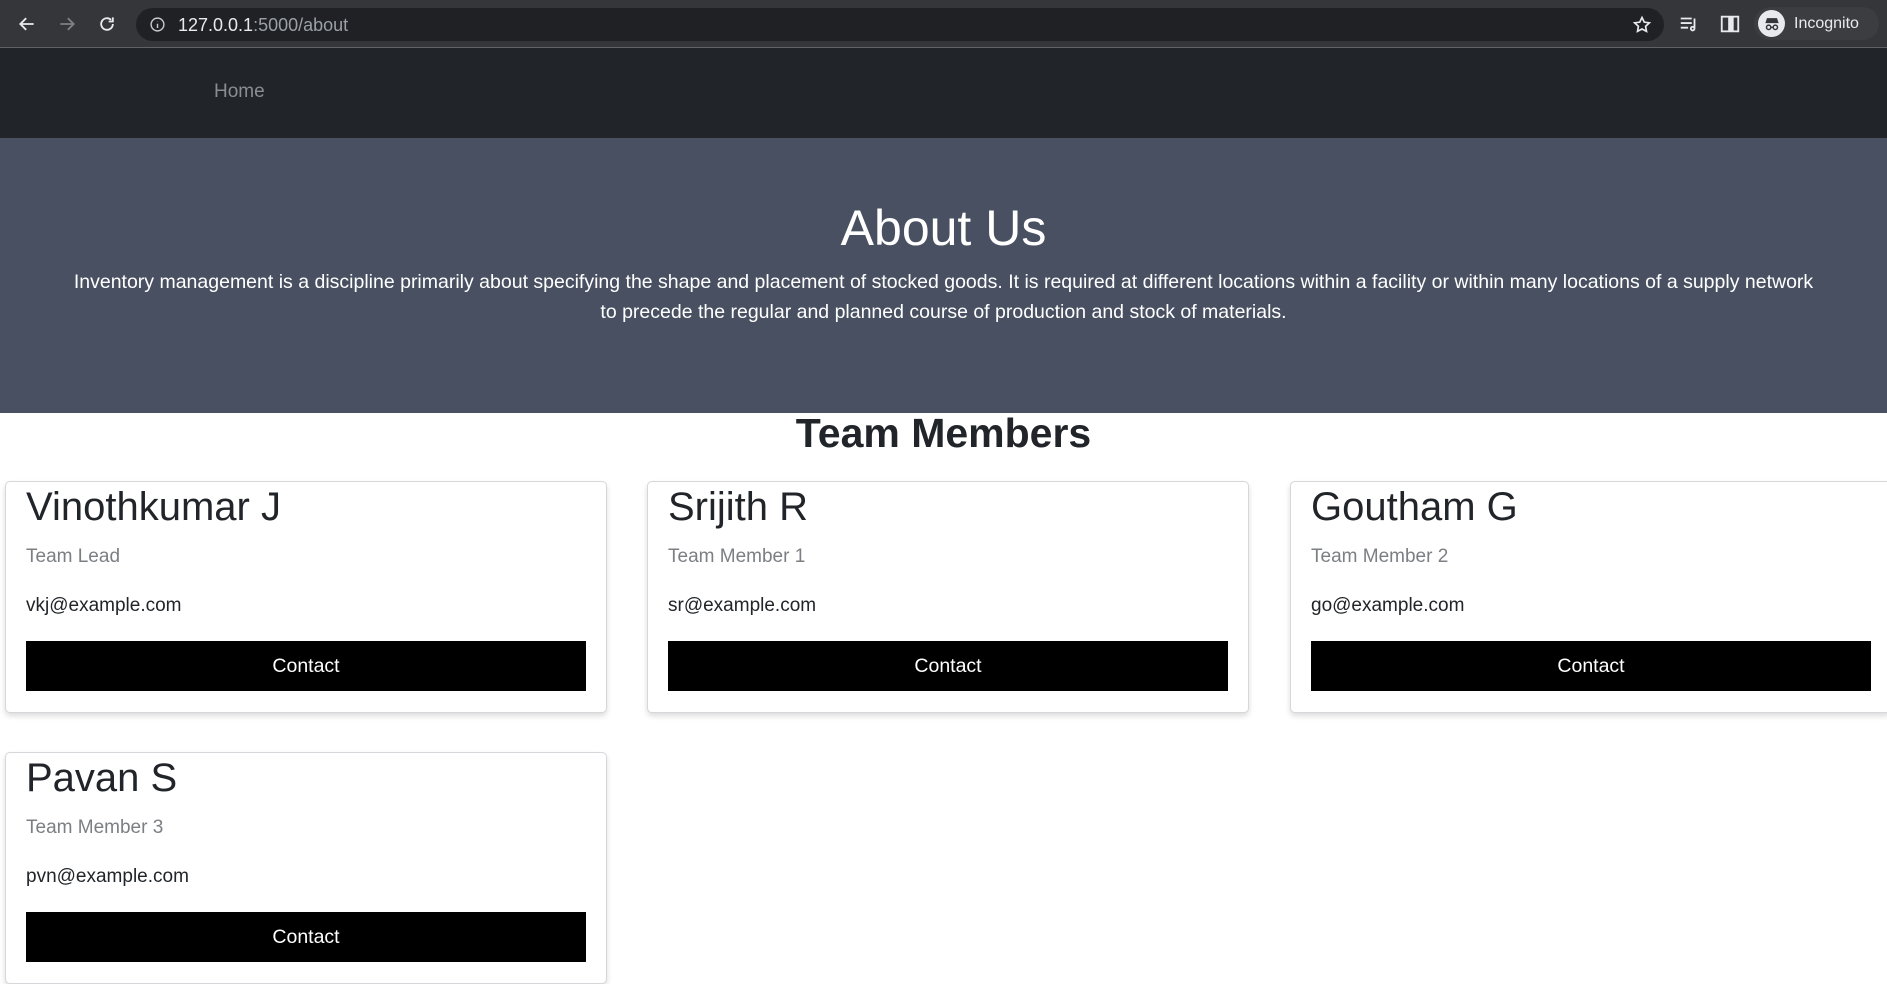 This screenshot has height=984, width=1887. Describe the element at coordinates (301, 25) in the screenshot. I see `url-path: :5000/about` at that location.